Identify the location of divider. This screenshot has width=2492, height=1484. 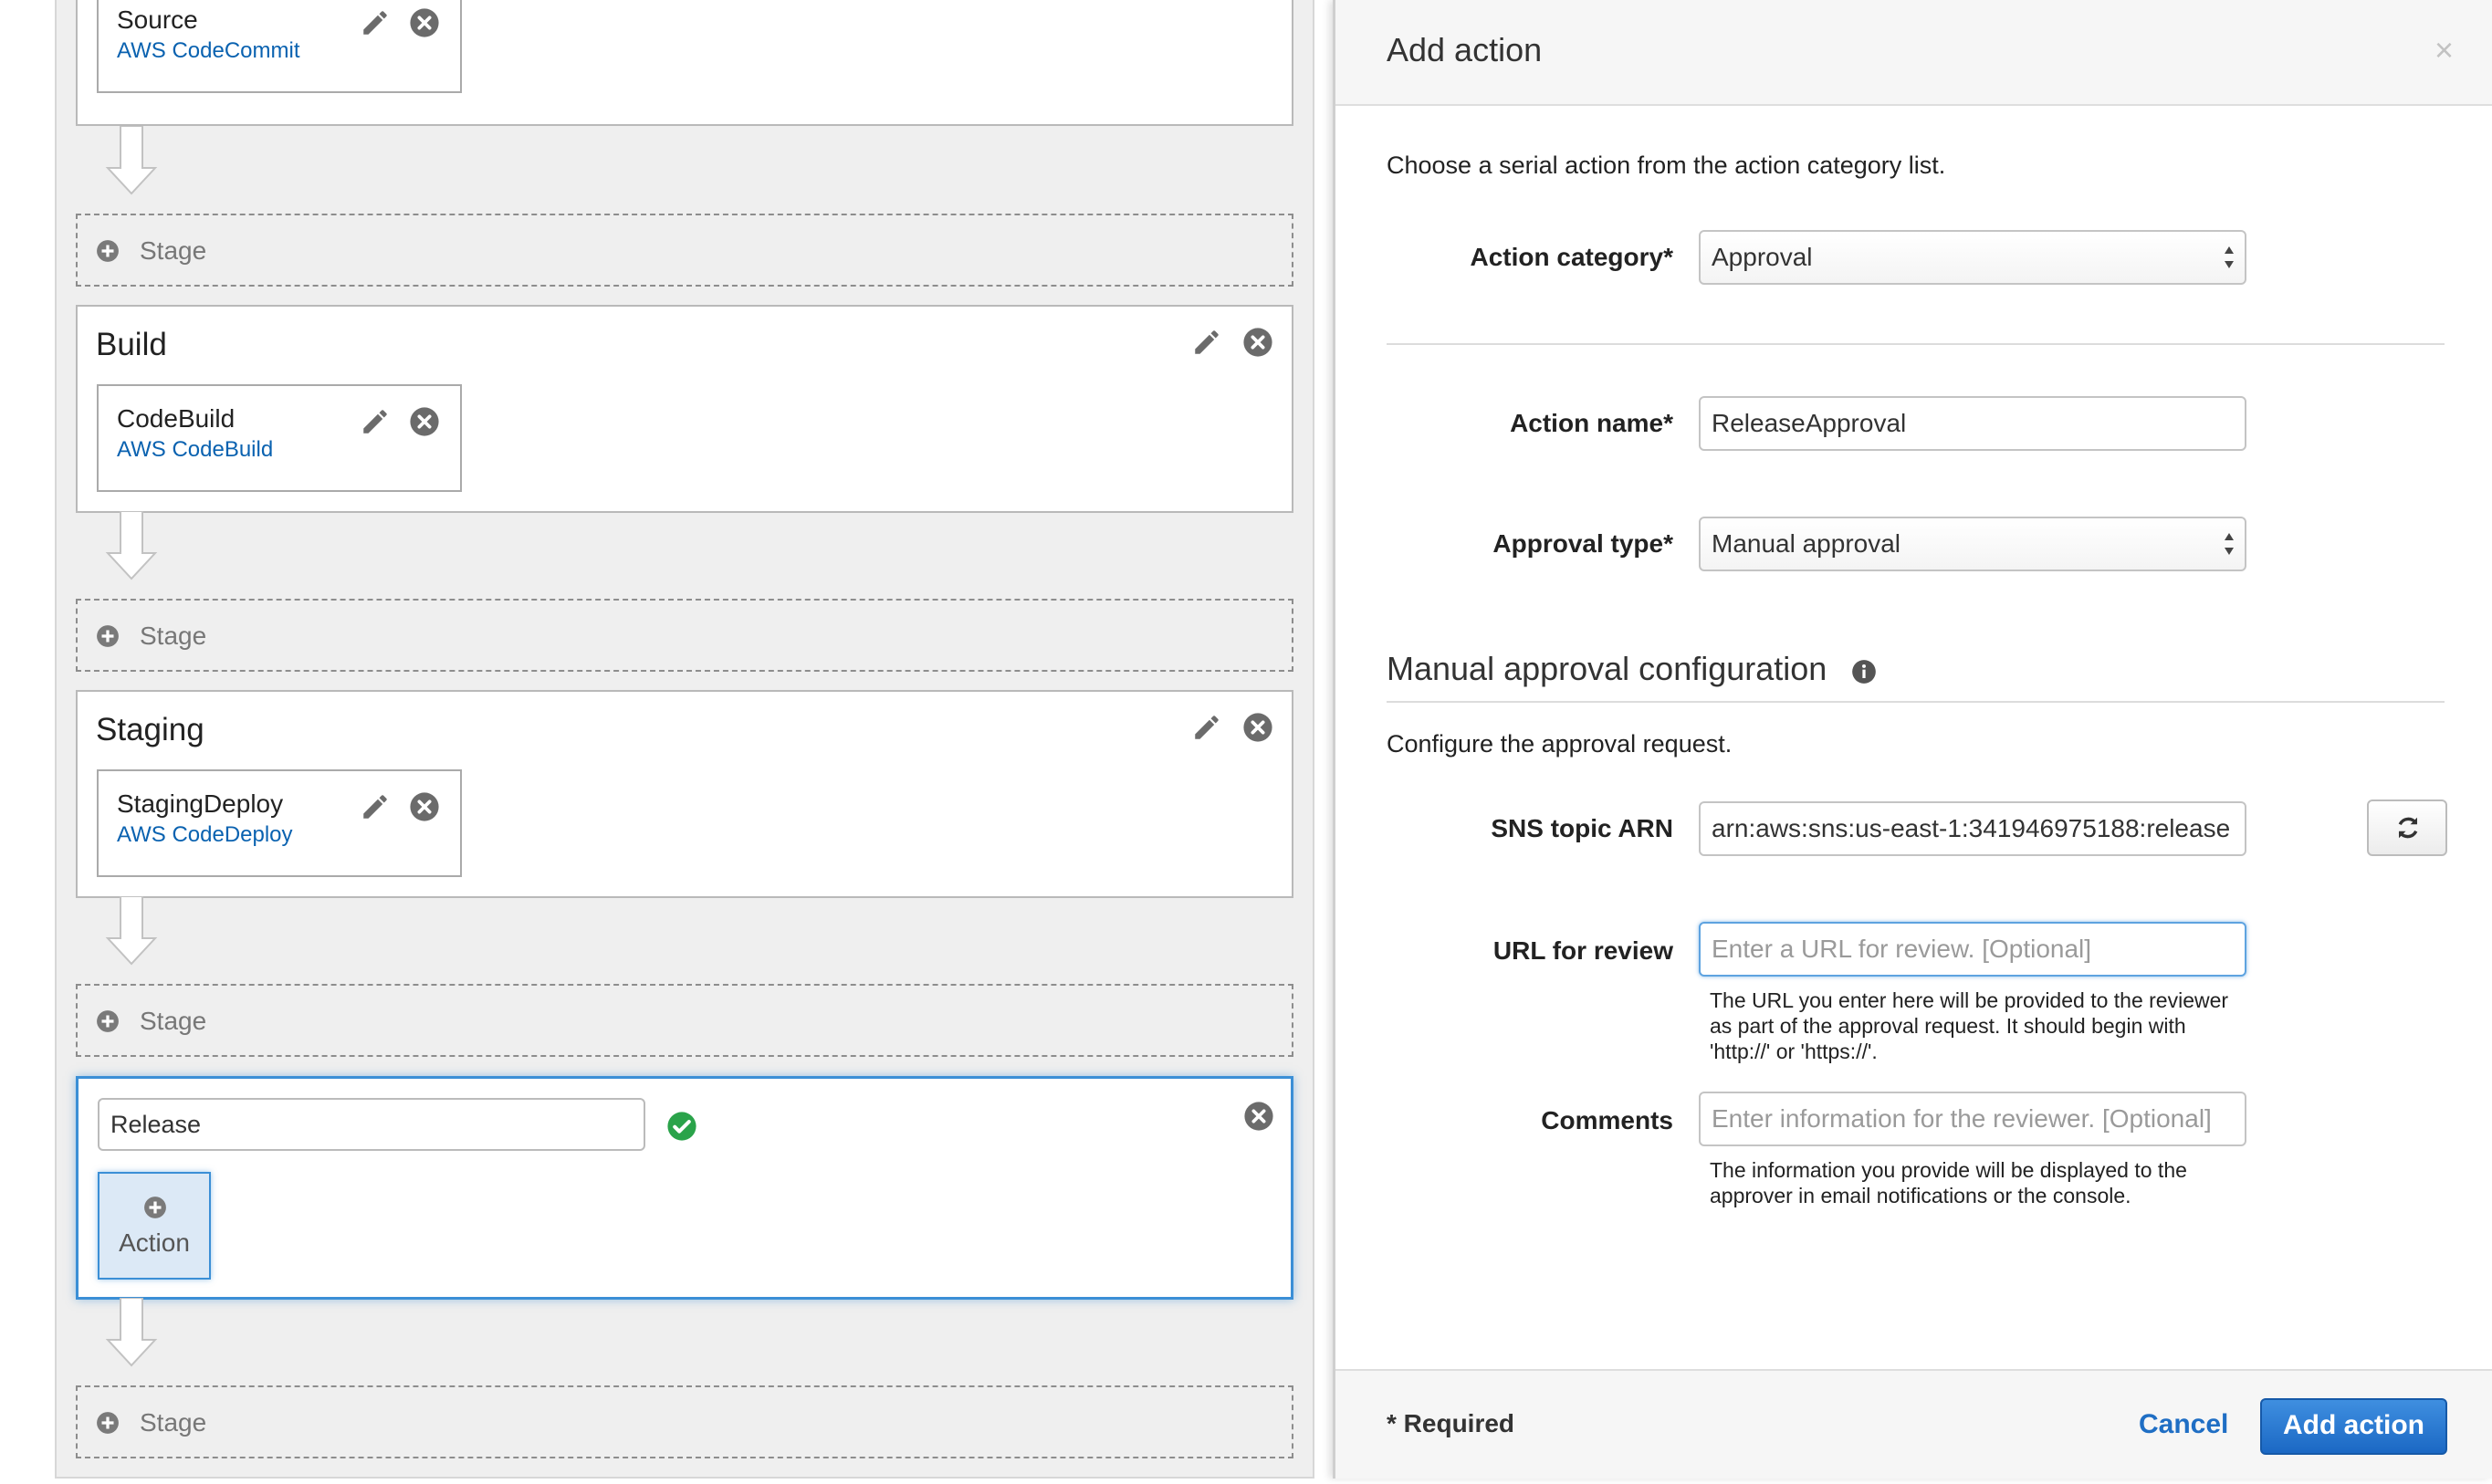
(1916, 344).